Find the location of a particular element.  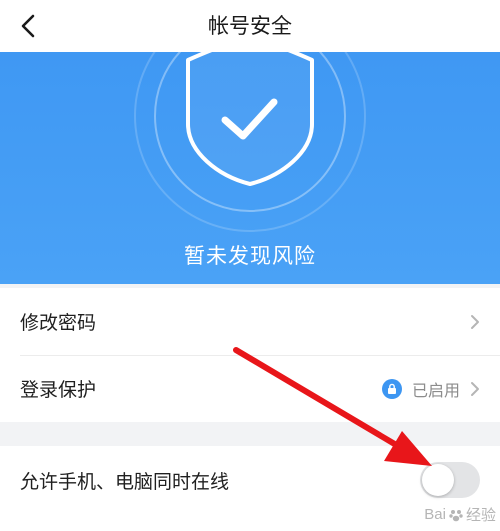

watermark: Bai 经验 is located at coordinates (460, 514).